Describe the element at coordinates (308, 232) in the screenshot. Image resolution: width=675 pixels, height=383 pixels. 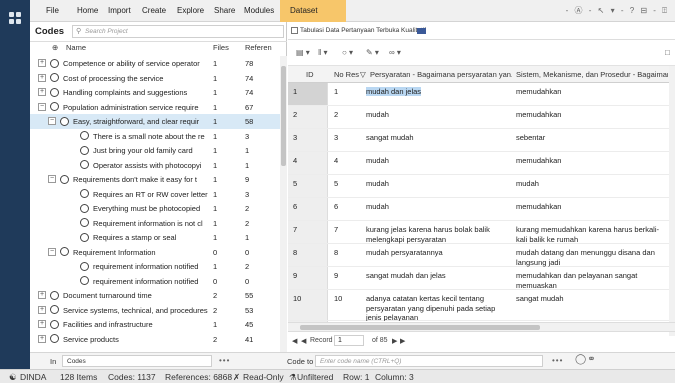
I see `row-id-cell: 7` at that location.